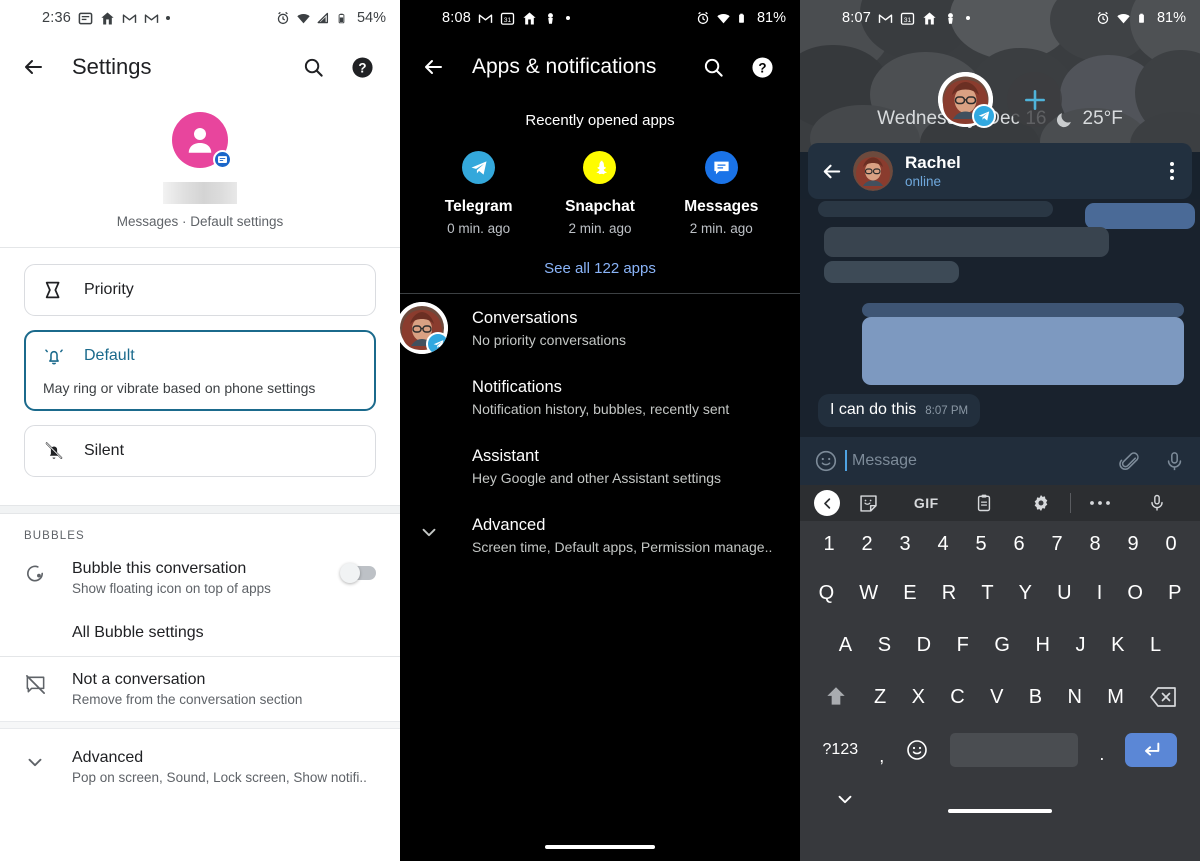 This screenshot has width=1200, height=861. I want to click on key-q: Q, so click(827, 593).